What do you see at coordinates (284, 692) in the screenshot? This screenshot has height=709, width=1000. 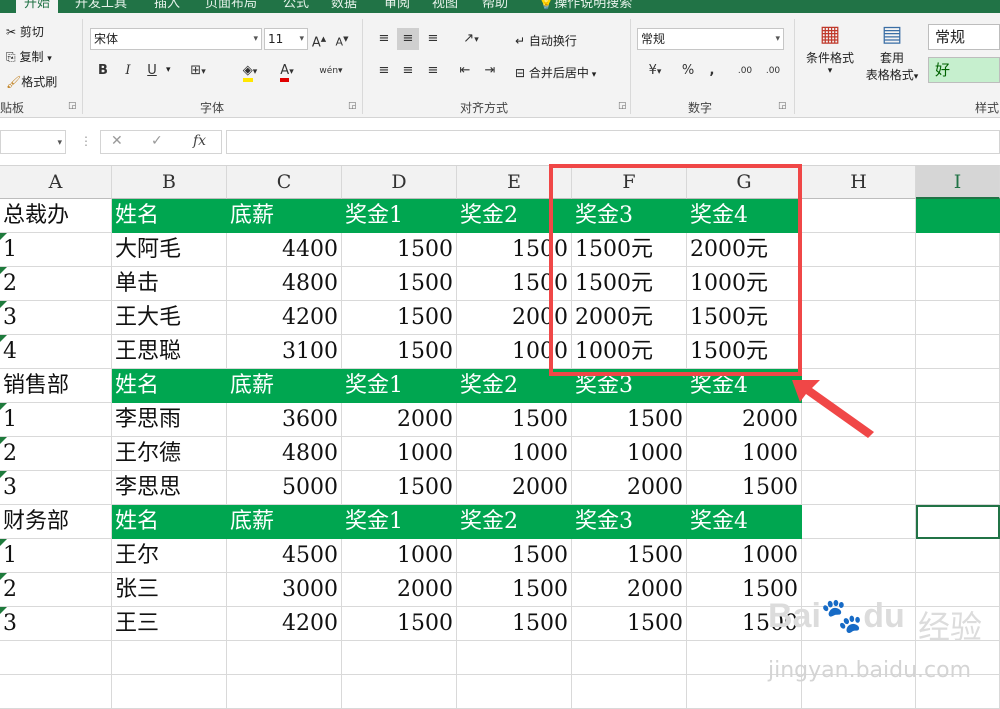 I see `cell-c15` at bounding box center [284, 692].